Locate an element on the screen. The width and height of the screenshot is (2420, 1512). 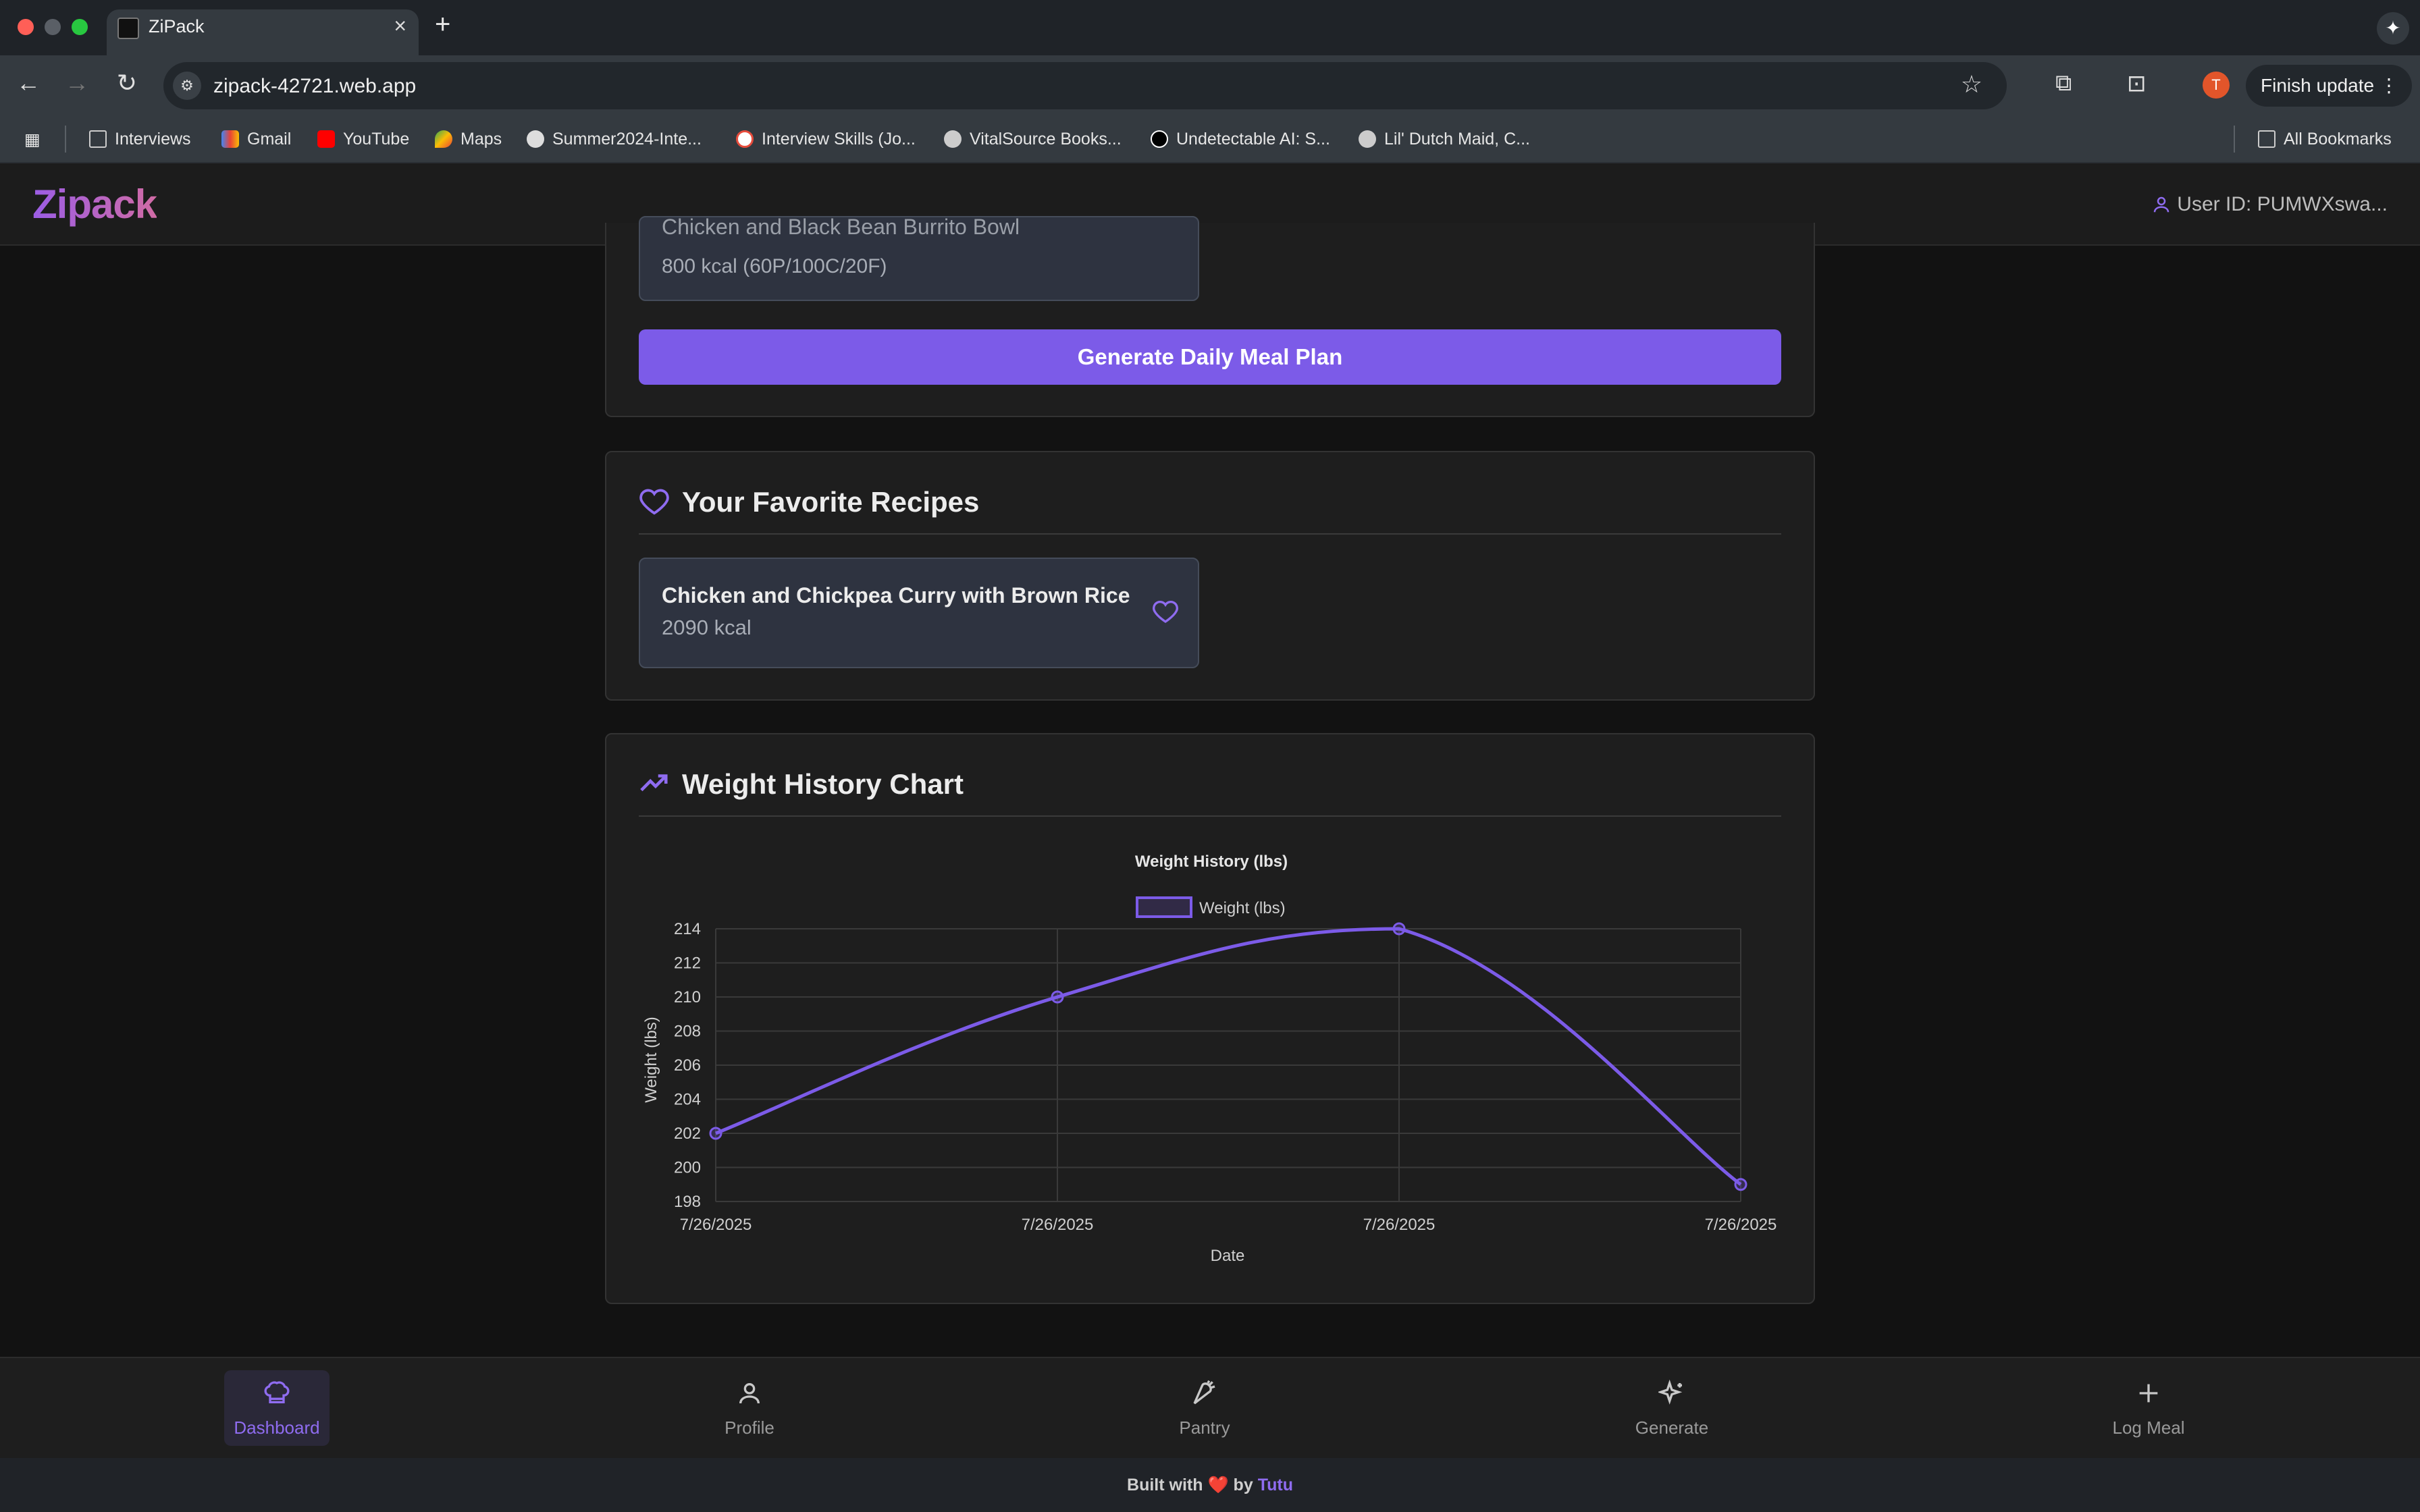
carrot-icon is located at coordinates (1204, 1393).